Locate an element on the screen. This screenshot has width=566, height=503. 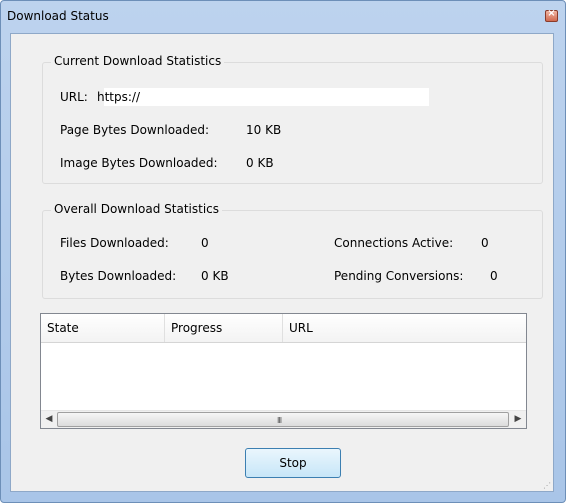
close-button: × is located at coordinates (551, 15).